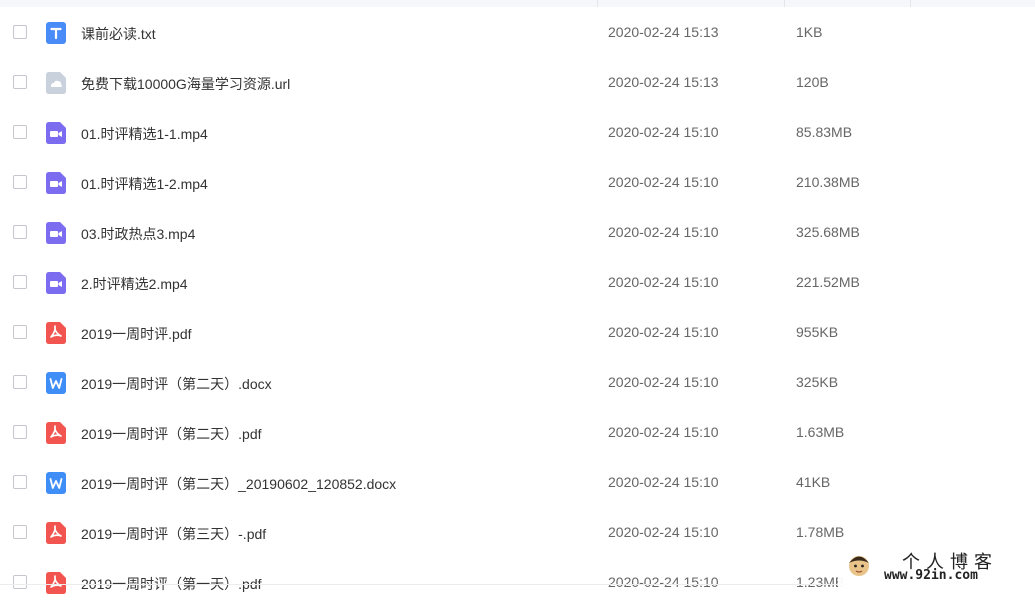 This screenshot has width=1035, height=608. Describe the element at coordinates (517, 3) in the screenshot. I see `column-header-strip` at that location.